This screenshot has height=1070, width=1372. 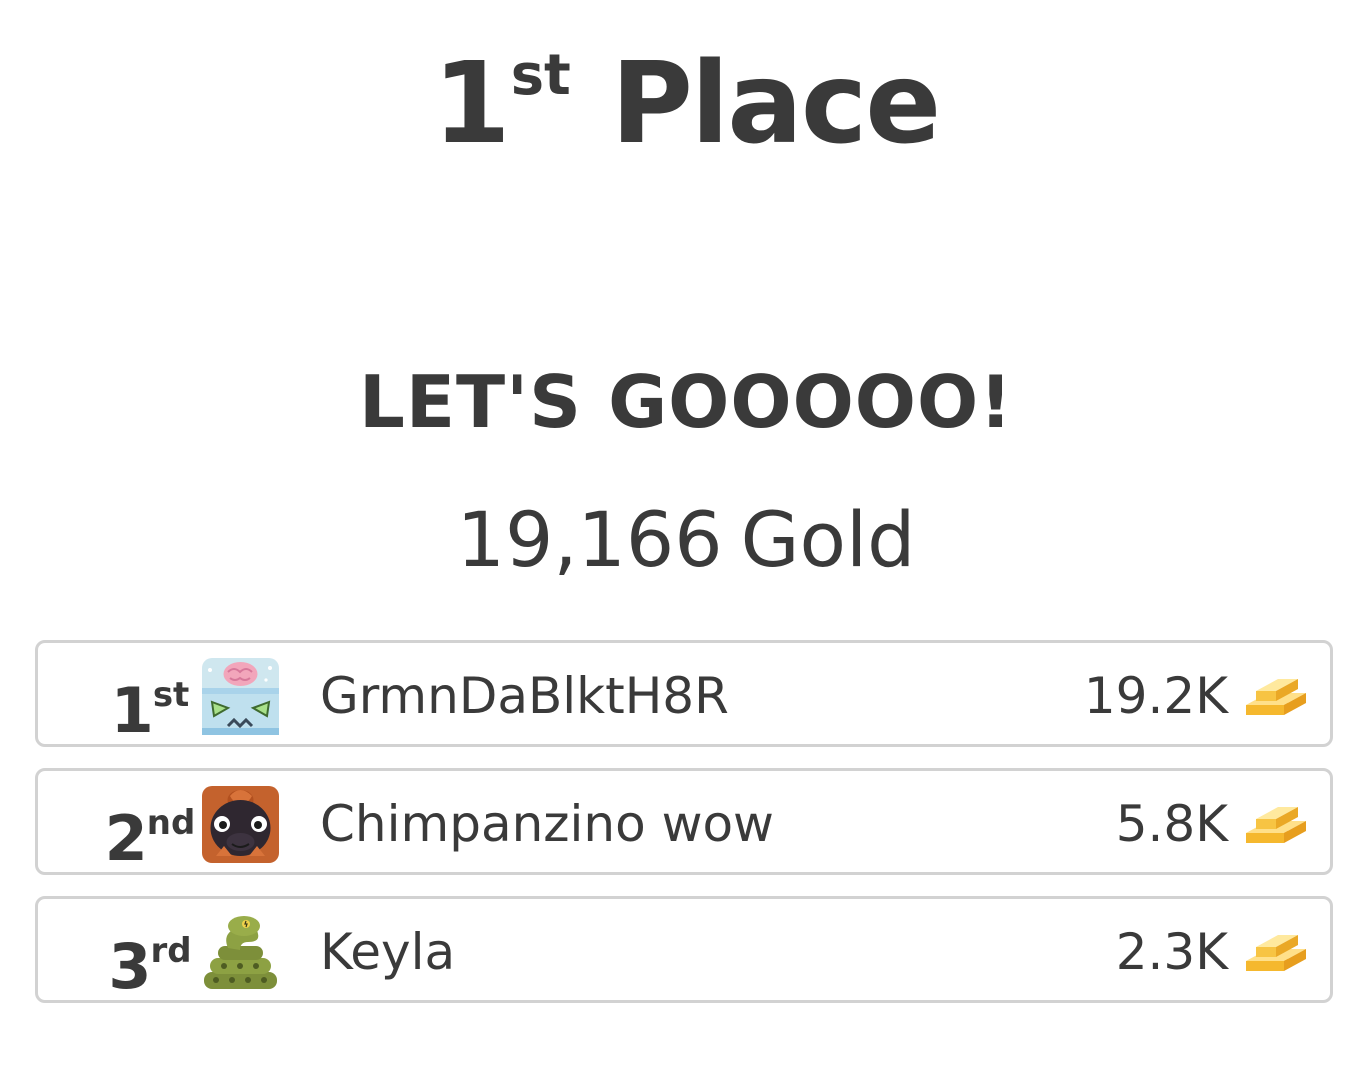 I want to click on rank-suffix: st, so click(x=171, y=695).